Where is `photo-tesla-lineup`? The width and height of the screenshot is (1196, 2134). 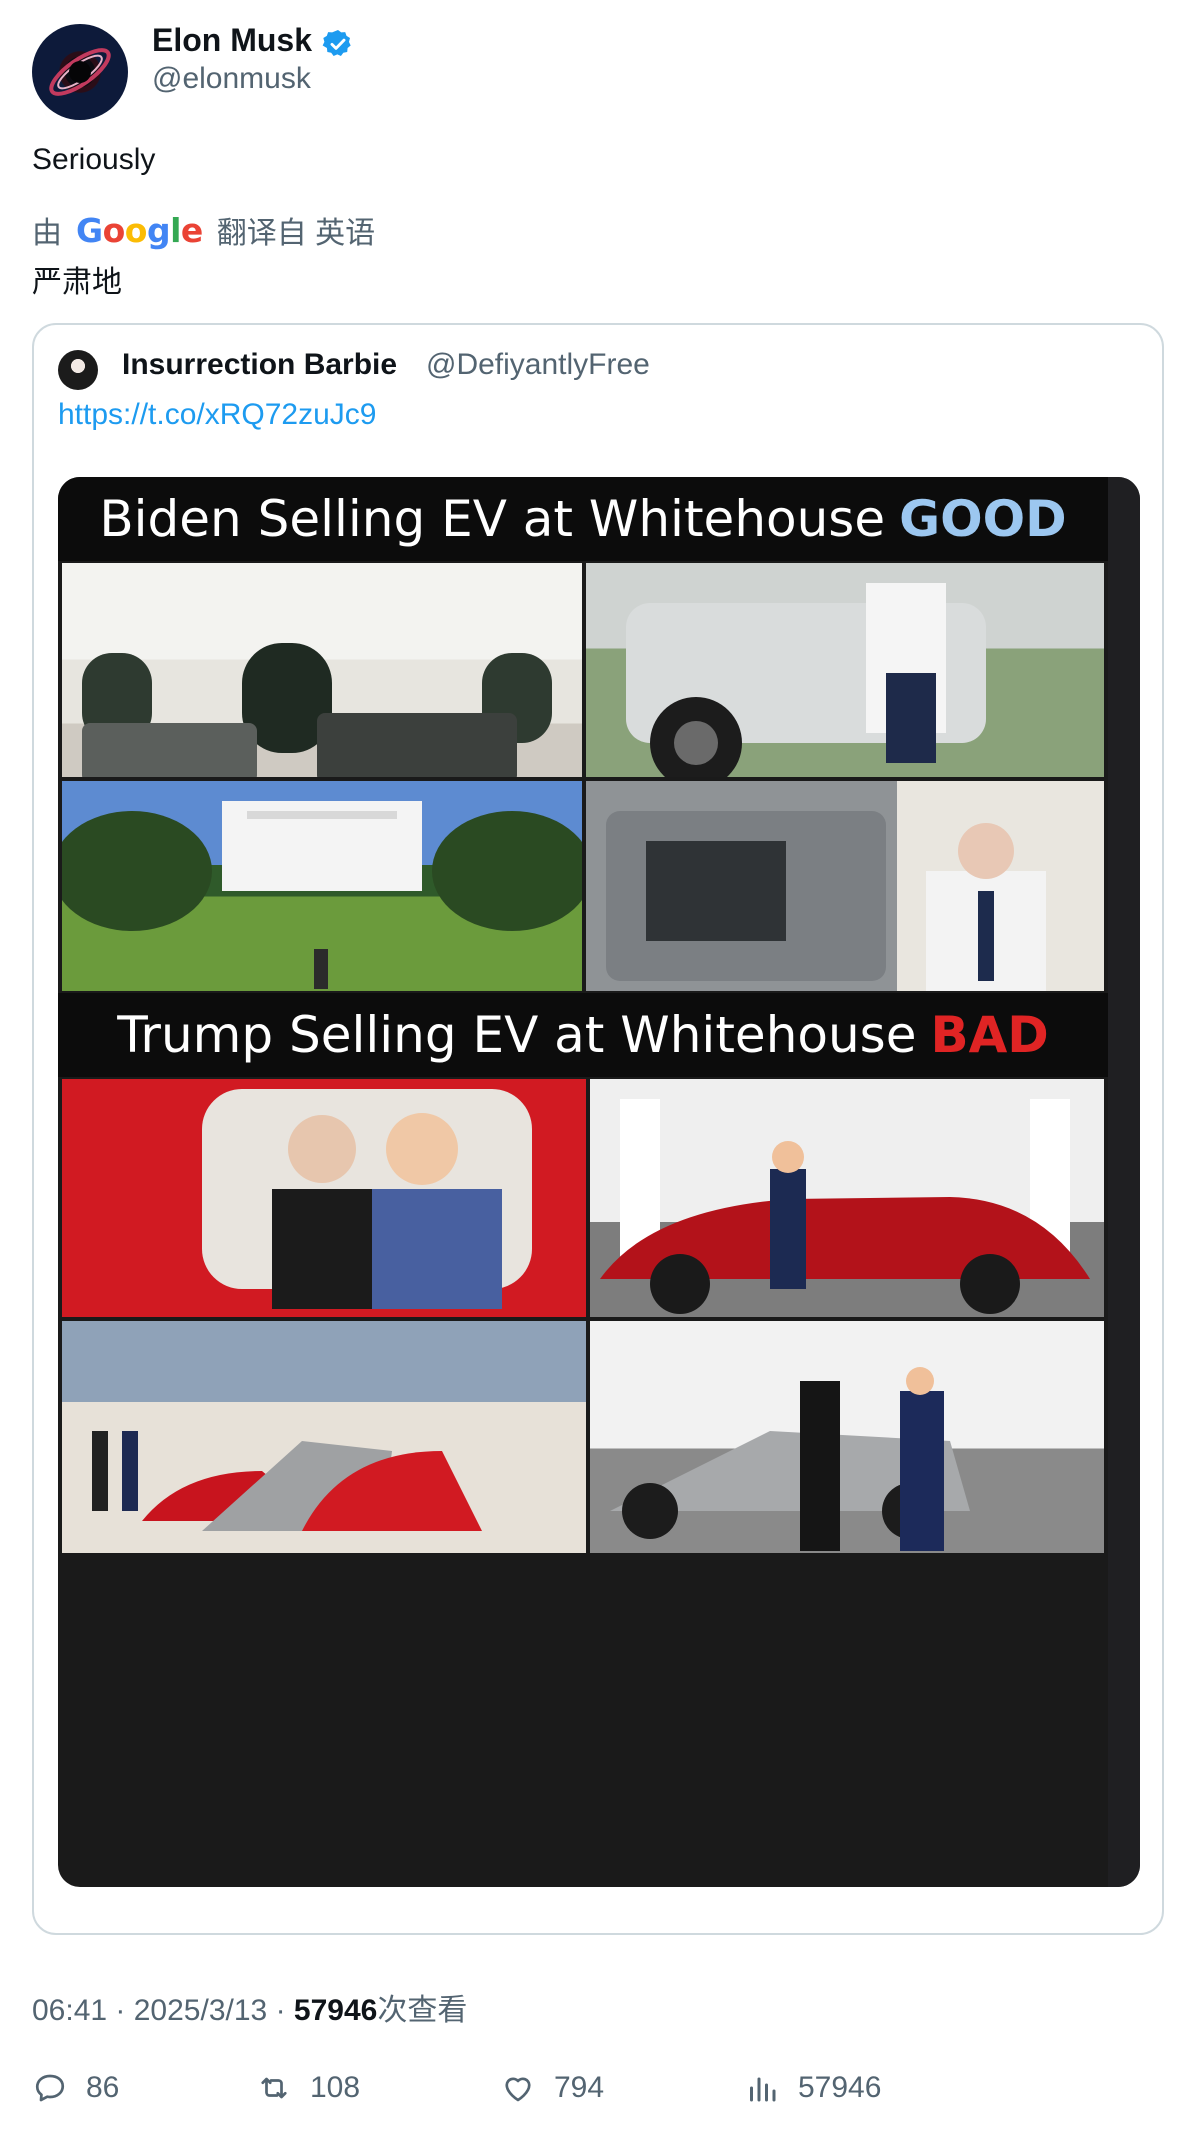
photo-tesla-lineup is located at coordinates (324, 1437).